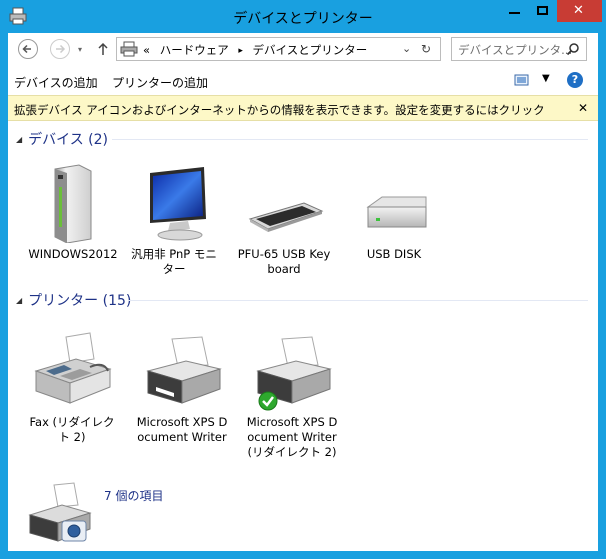 Image resolution: width=606 pixels, height=559 pixels. What do you see at coordinates (292, 437) in the screenshot?
I see `printer-label: Microsoft XPS Document Writer (リダイレクト 2)` at bounding box center [292, 437].